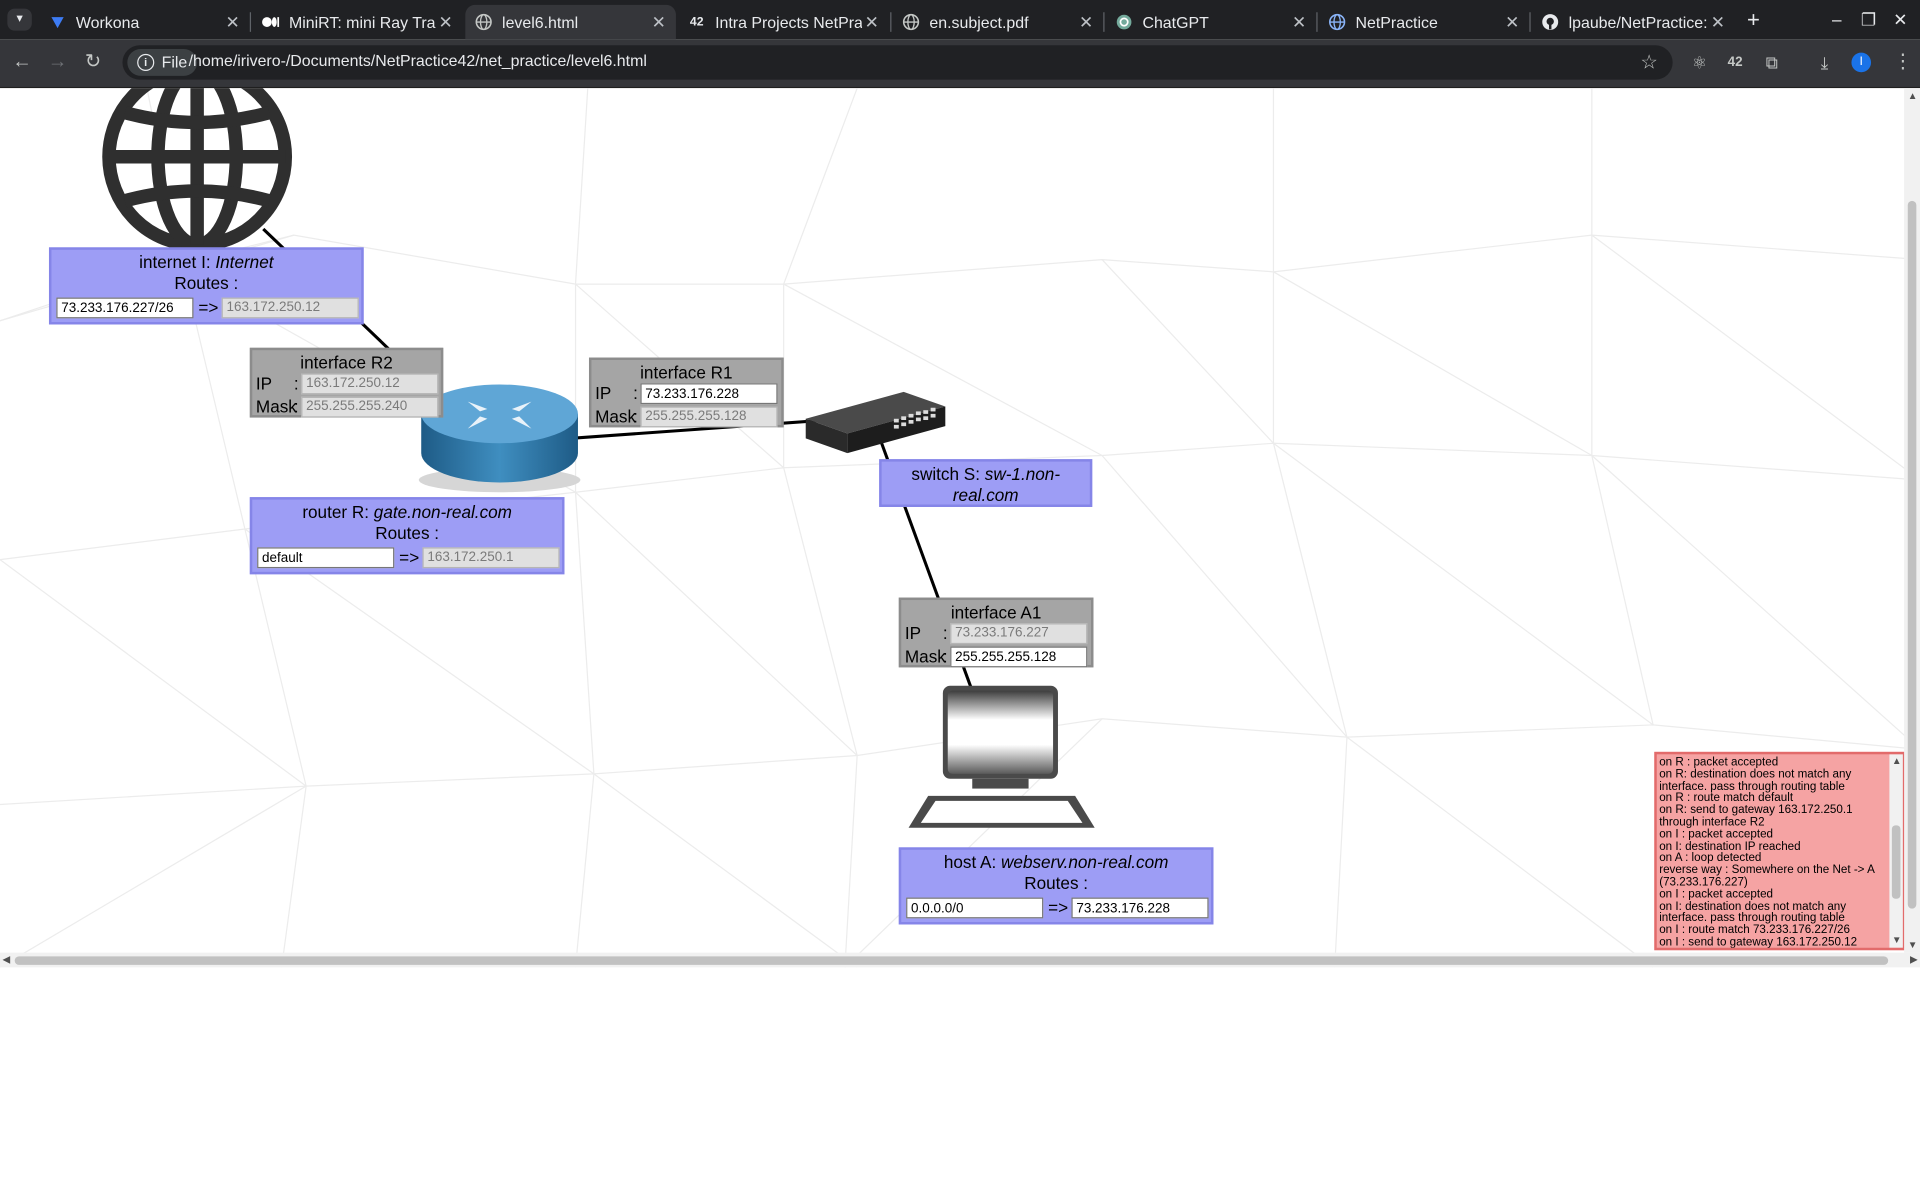  I want to click on extension-42-icon: 42, so click(1735, 62).